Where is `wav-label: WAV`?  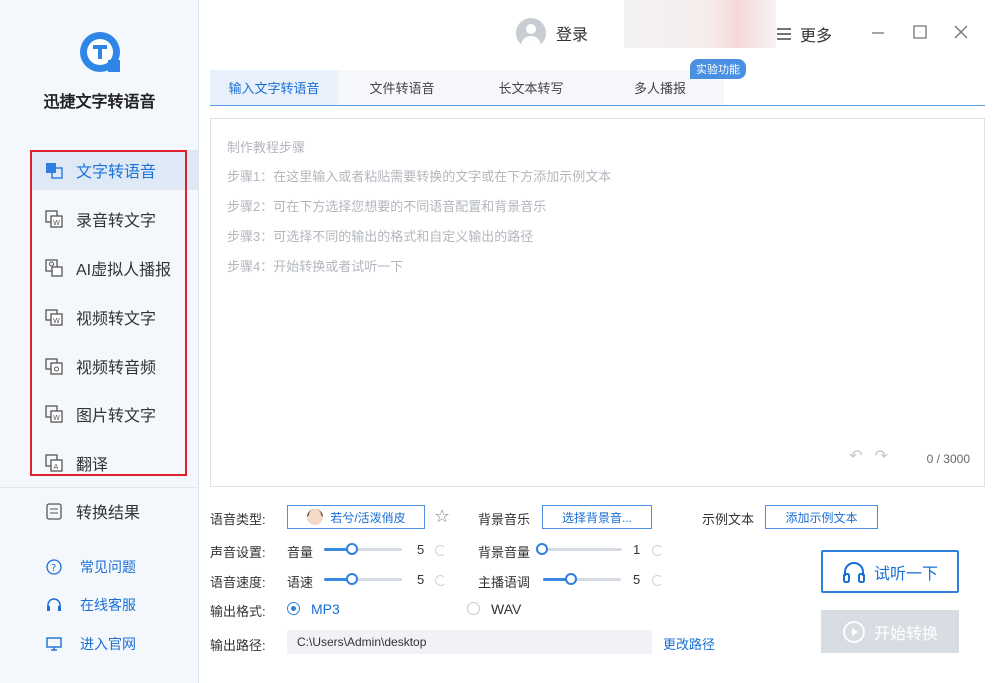
wav-label: WAV is located at coordinates (506, 609).